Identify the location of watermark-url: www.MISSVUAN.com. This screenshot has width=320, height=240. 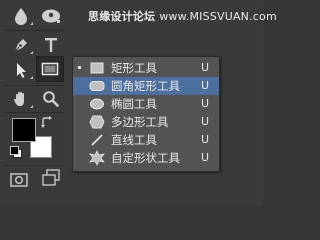
(218, 16).